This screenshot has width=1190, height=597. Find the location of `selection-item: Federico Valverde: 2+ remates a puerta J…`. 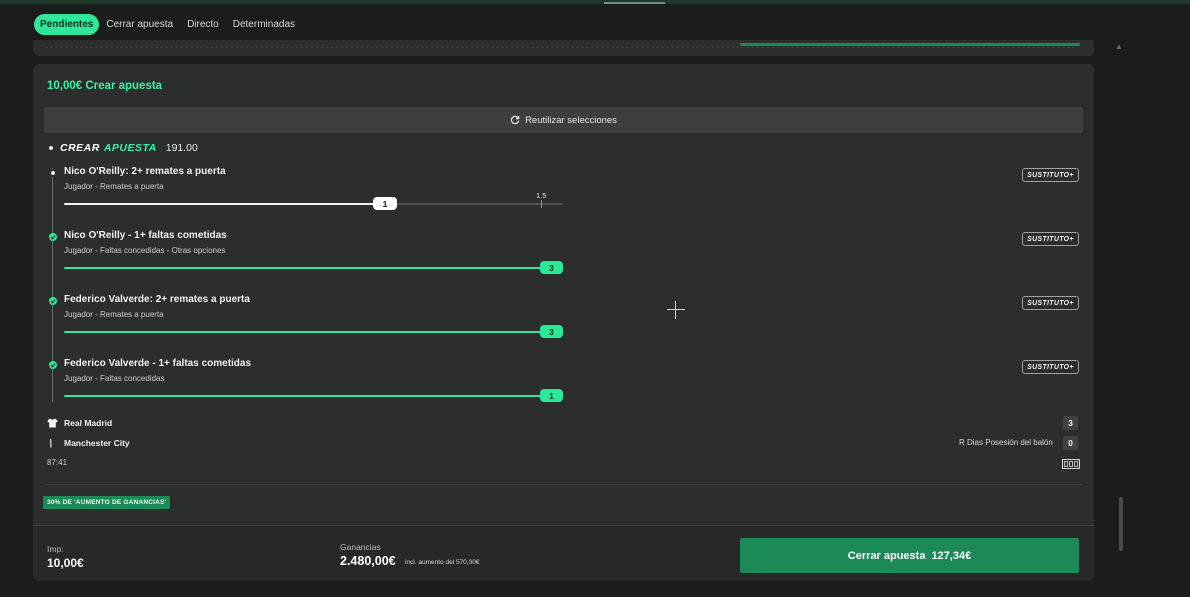

selection-item: Federico Valverde: 2+ remates a puerta J… is located at coordinates (563, 326).